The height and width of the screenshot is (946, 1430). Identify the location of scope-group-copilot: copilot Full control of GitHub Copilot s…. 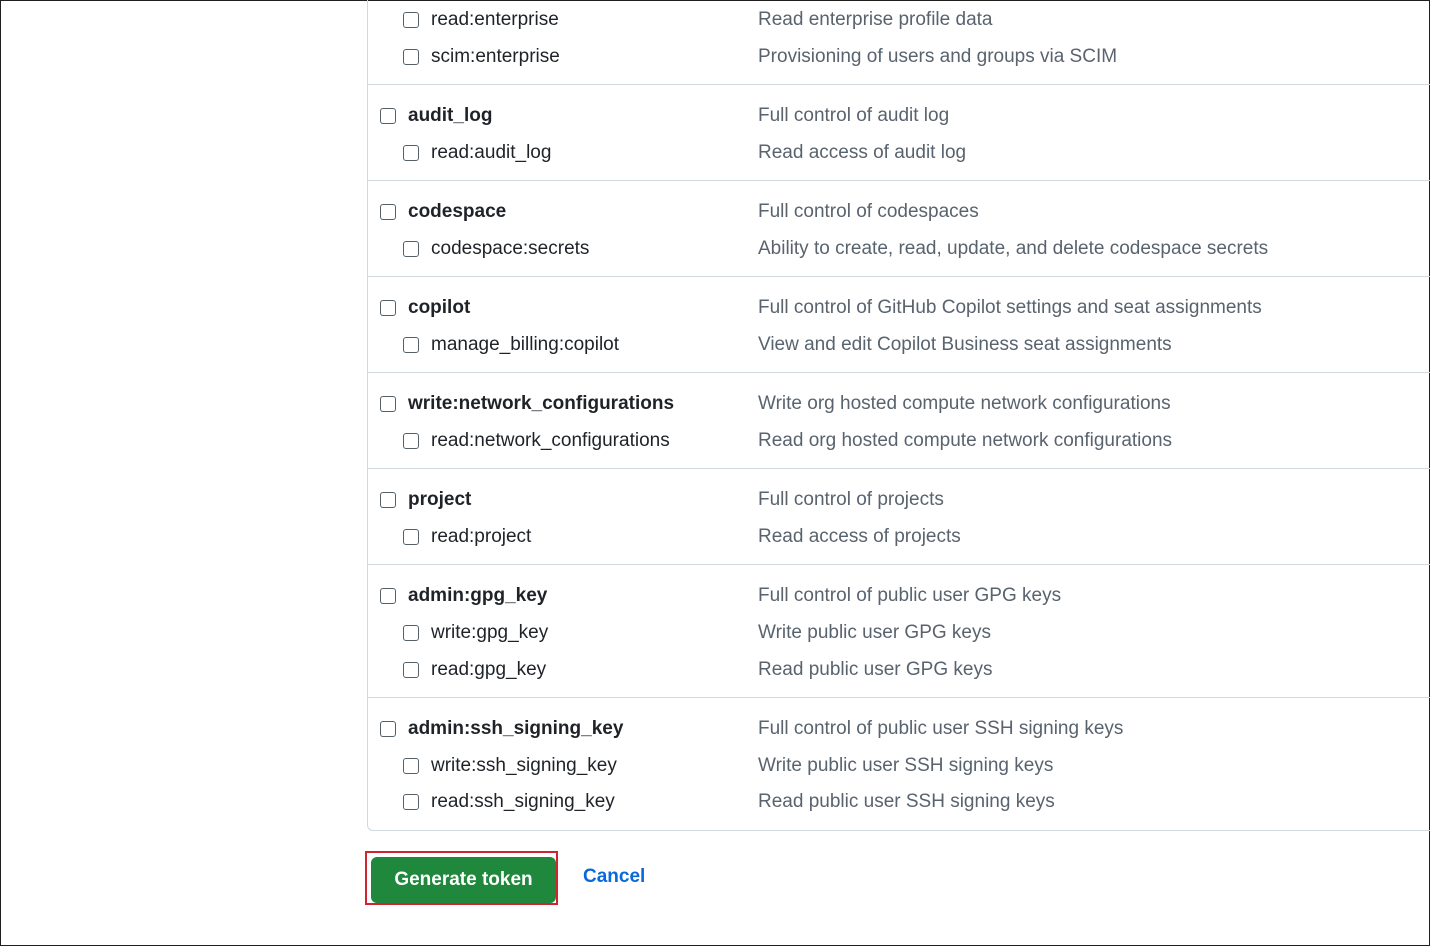
(899, 325).